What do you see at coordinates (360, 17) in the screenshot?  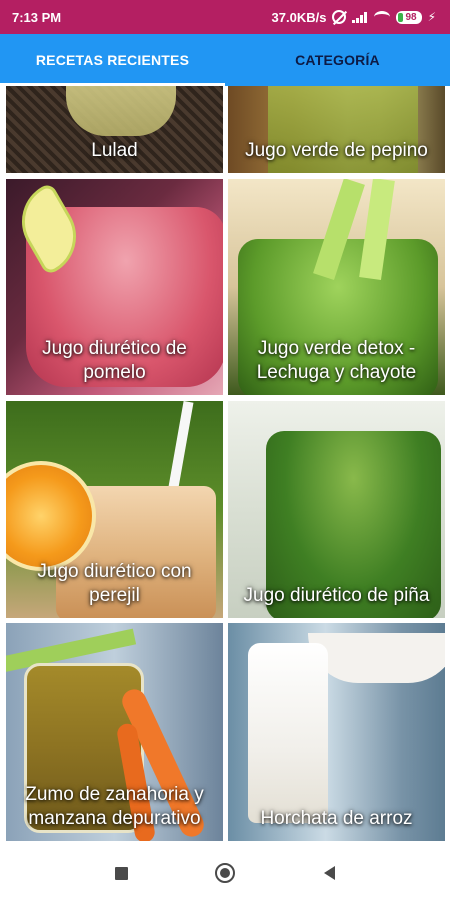 I see `signal-icon` at bounding box center [360, 17].